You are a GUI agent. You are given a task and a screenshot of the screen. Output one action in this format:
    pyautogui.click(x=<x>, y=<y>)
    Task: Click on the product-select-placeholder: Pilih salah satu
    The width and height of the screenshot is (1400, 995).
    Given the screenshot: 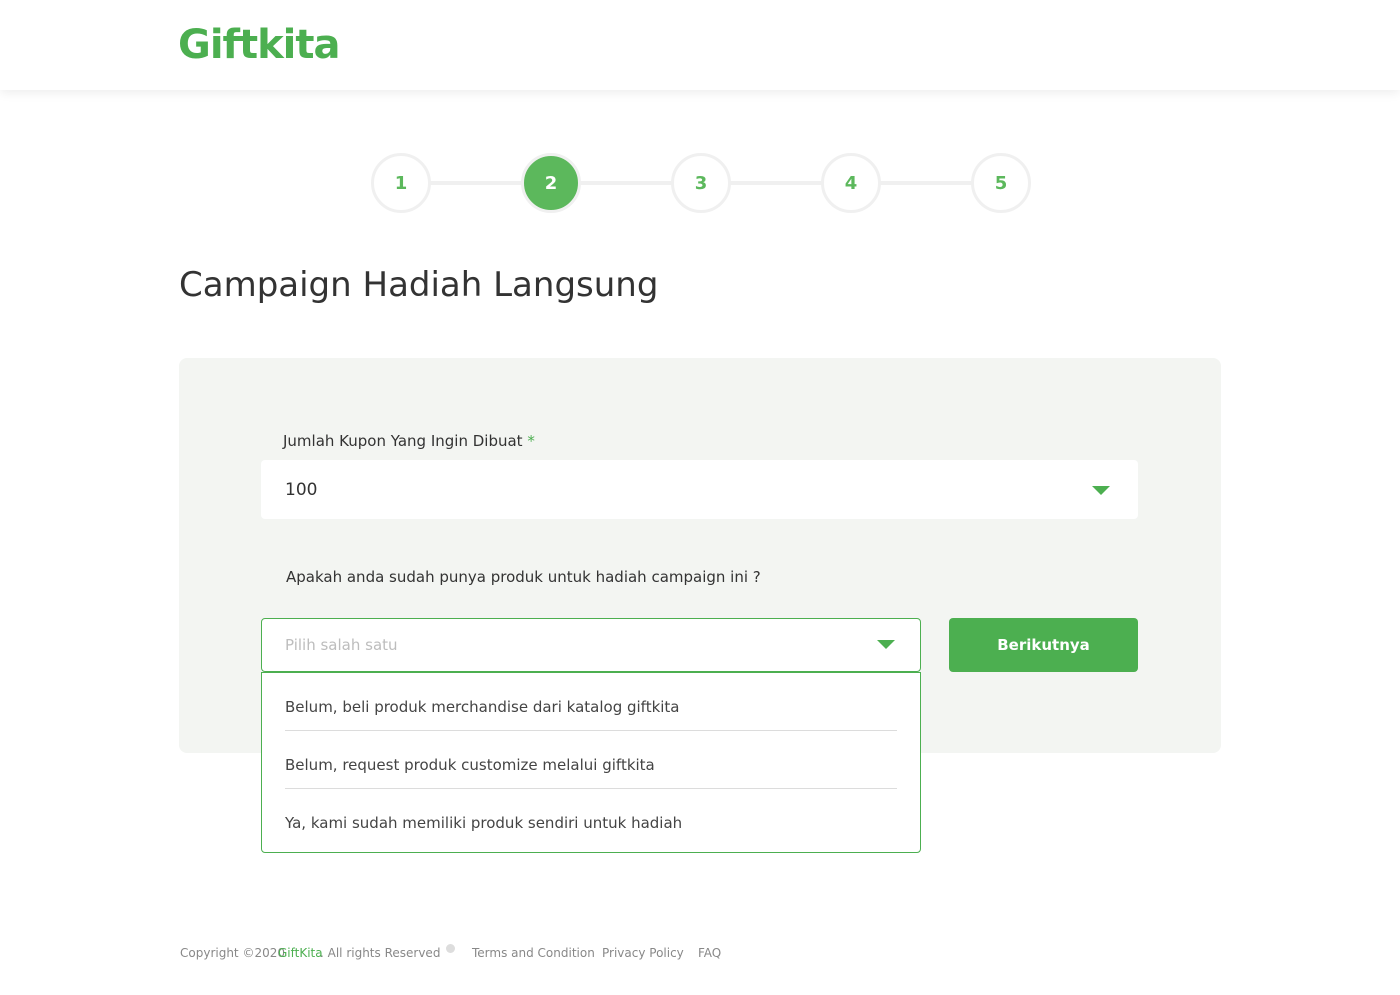 What is the action you would take?
    pyautogui.click(x=341, y=645)
    